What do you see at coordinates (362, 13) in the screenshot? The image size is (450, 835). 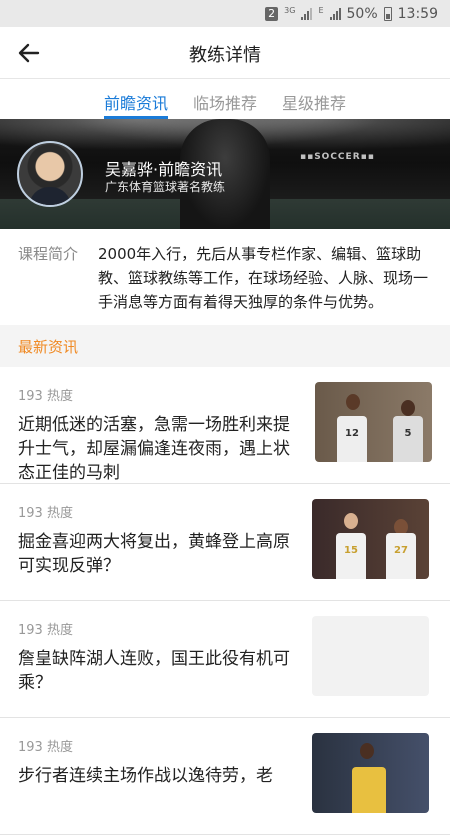 I see `battery-percent: 50%` at bounding box center [362, 13].